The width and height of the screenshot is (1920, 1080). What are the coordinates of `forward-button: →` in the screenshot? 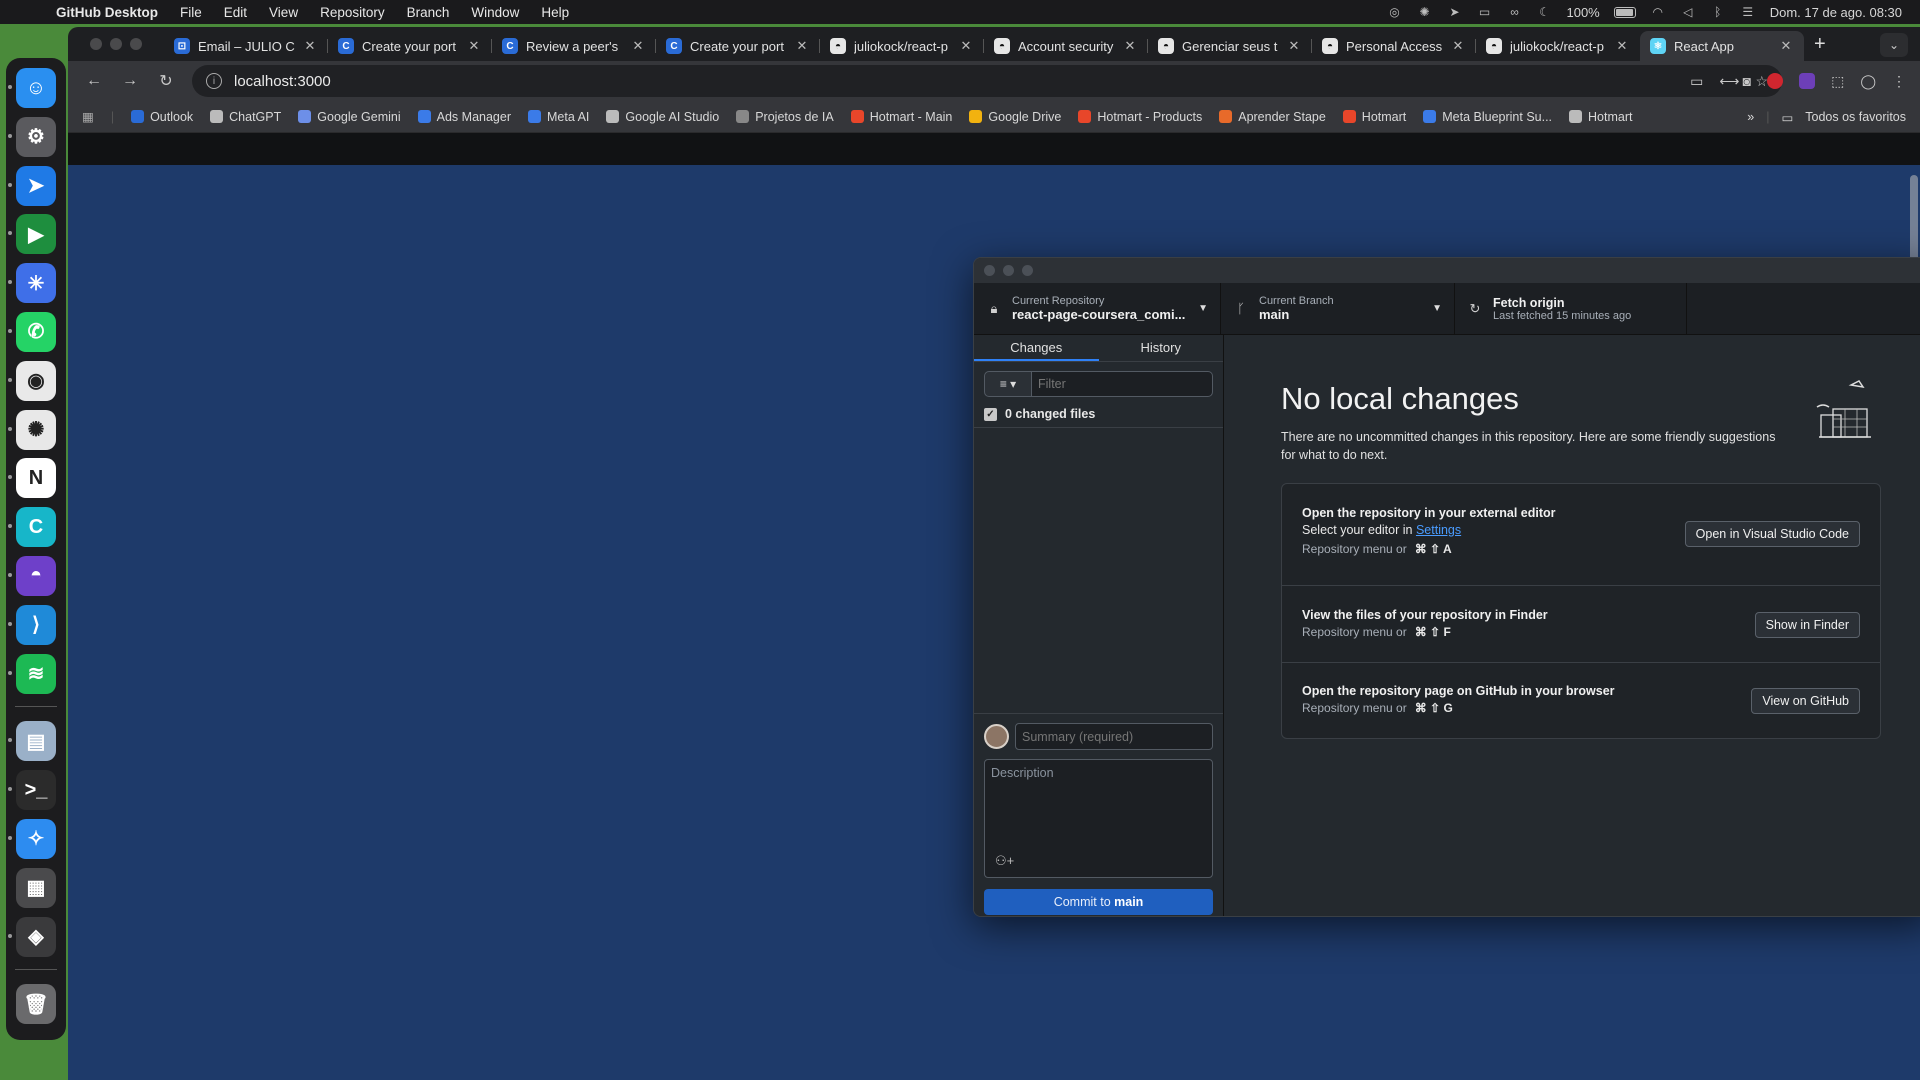 It's located at (130, 81).